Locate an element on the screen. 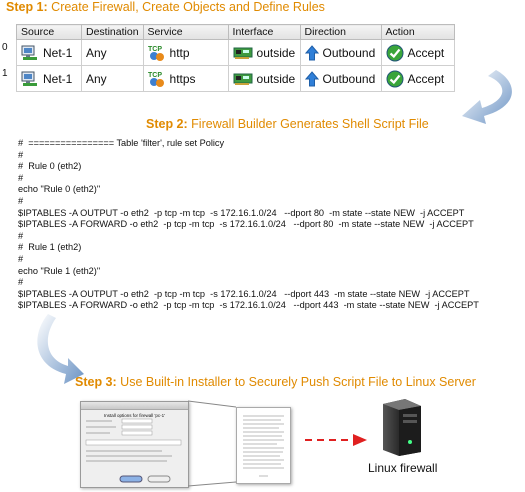  script-document is located at coordinates (263, 445).